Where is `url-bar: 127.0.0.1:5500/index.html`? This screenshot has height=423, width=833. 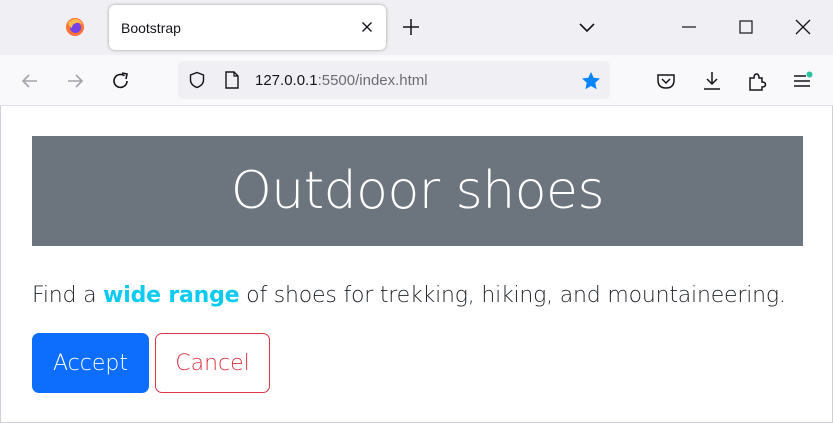 url-bar: 127.0.0.1:5500/index.html is located at coordinates (394, 80).